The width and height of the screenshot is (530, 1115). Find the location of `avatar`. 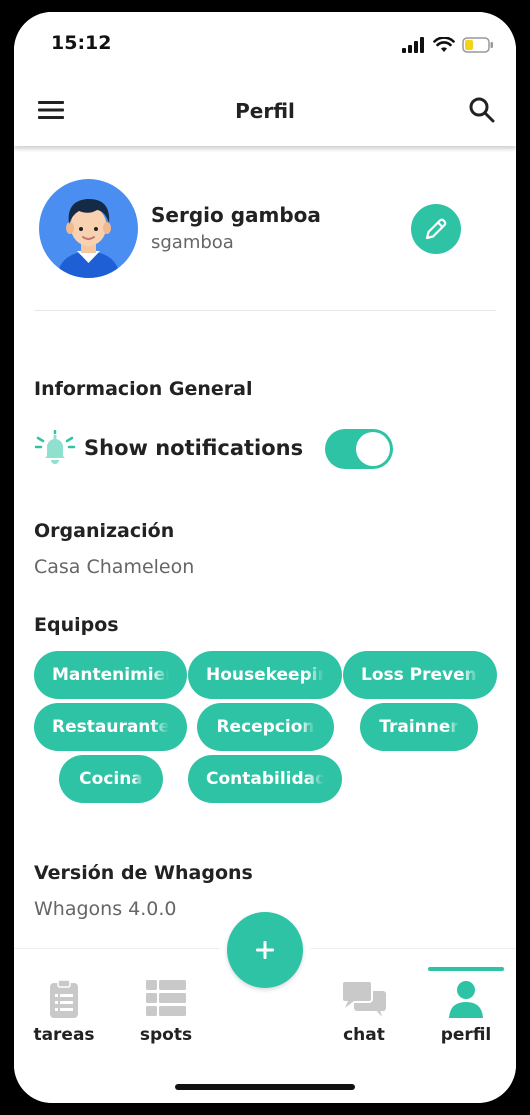

avatar is located at coordinates (88, 228).